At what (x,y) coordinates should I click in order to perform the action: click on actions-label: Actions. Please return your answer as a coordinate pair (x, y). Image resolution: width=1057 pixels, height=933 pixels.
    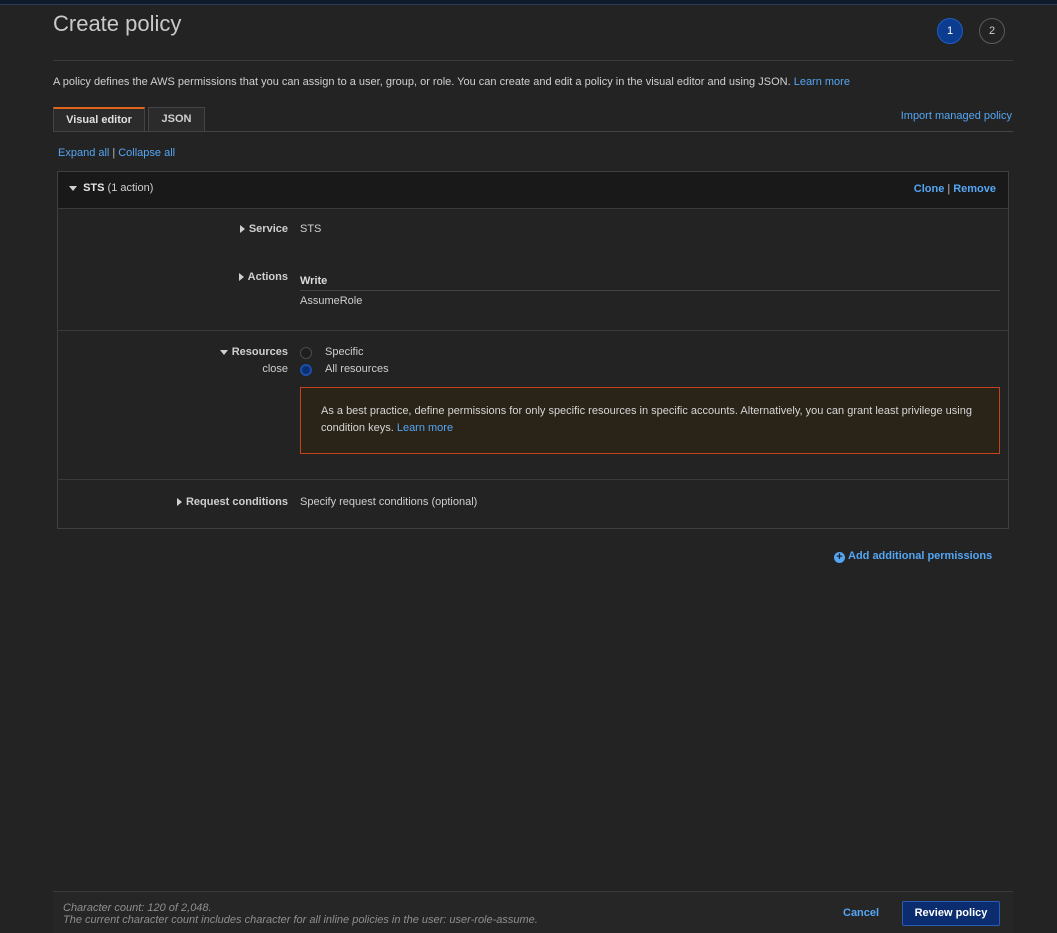
    Looking at the image, I should click on (267, 277).